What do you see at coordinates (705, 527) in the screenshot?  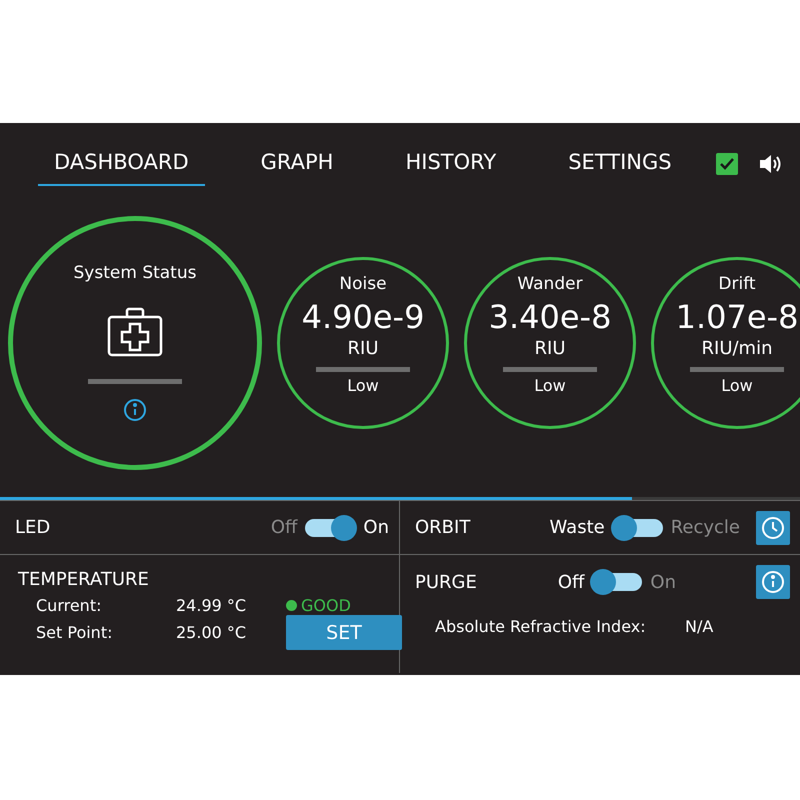 I see `toggle-on-label: Recycle` at bounding box center [705, 527].